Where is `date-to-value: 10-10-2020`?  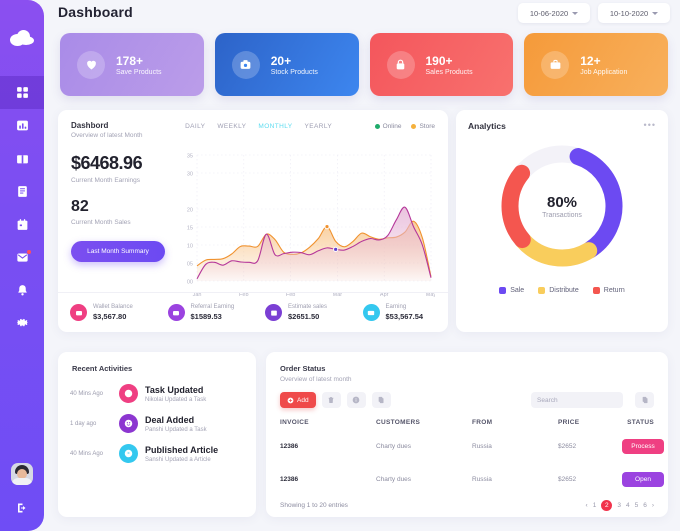 date-to-value: 10-10-2020 is located at coordinates (629, 13).